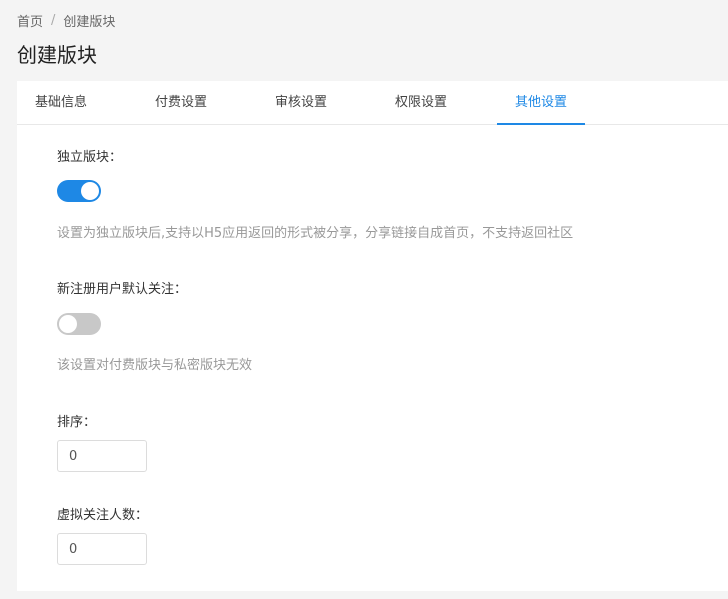  I want to click on sort-input, so click(102, 456).